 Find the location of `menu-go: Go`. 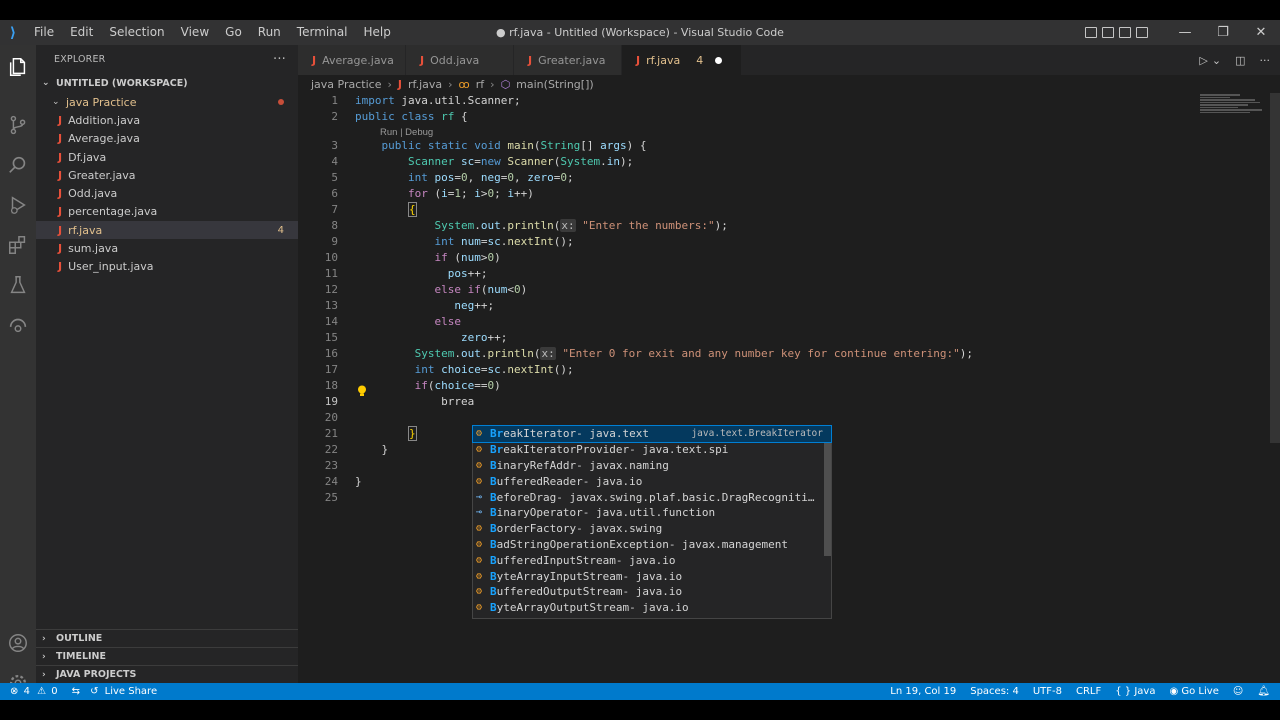

menu-go: Go is located at coordinates (233, 32).